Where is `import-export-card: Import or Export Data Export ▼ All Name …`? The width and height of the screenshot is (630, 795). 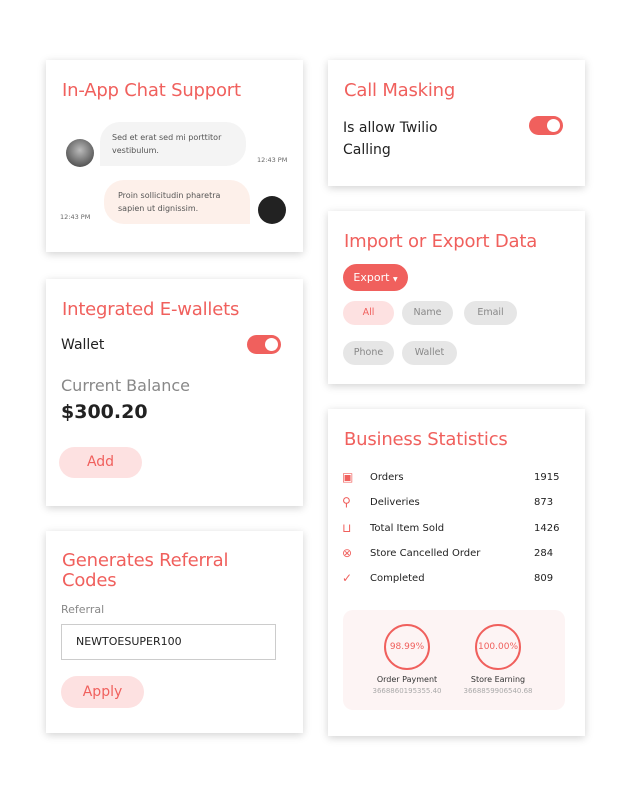
import-export-card: Import or Export Data Export ▼ All Name … is located at coordinates (456, 297).